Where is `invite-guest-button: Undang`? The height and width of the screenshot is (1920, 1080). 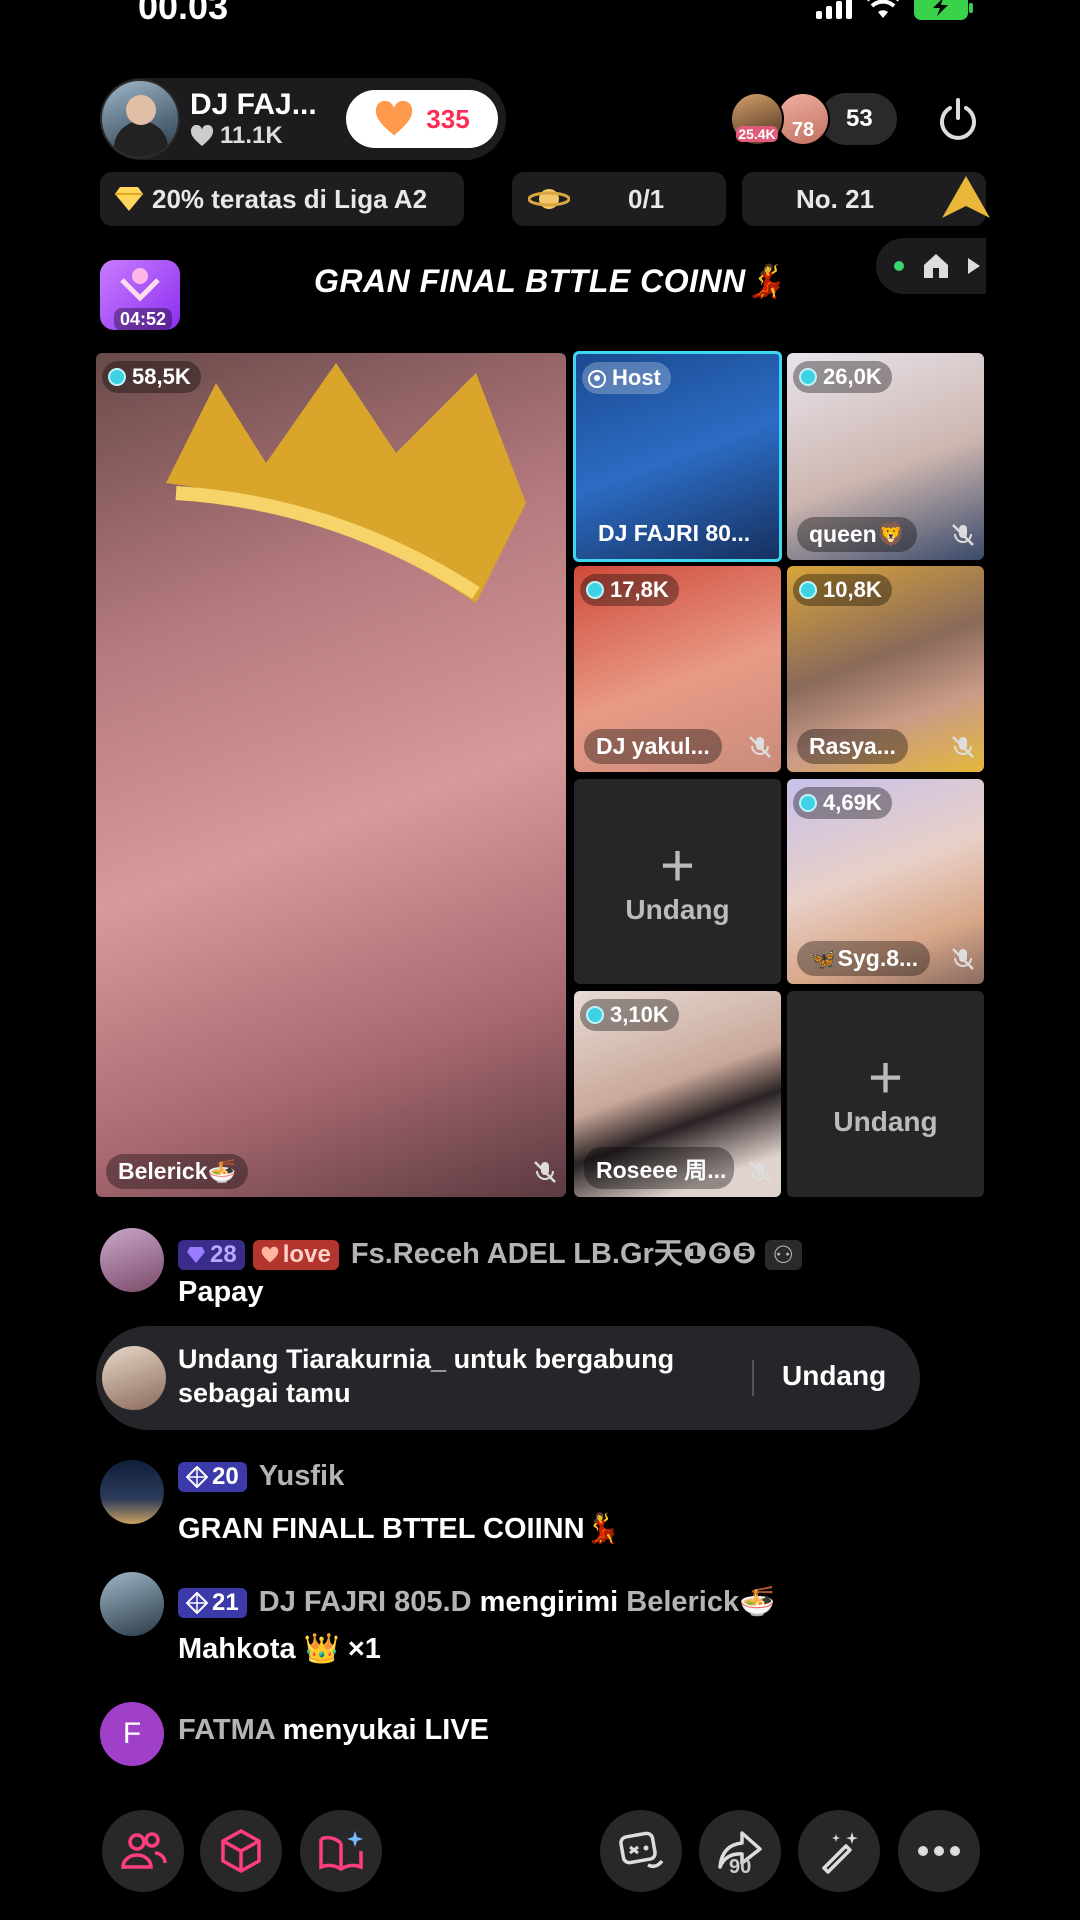 invite-guest-button: Undang is located at coordinates (834, 1376).